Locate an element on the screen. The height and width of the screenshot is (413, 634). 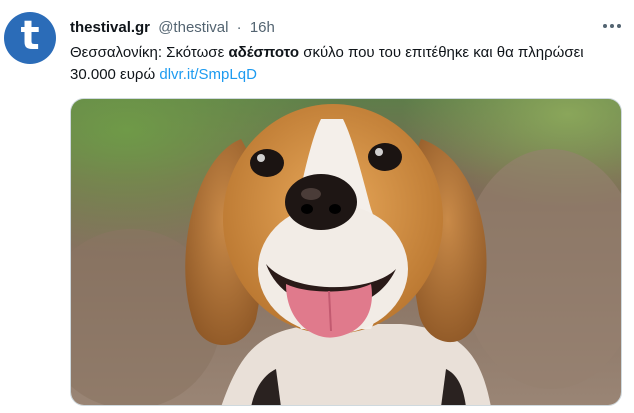
account-handle: @thestival is located at coordinates (193, 27).